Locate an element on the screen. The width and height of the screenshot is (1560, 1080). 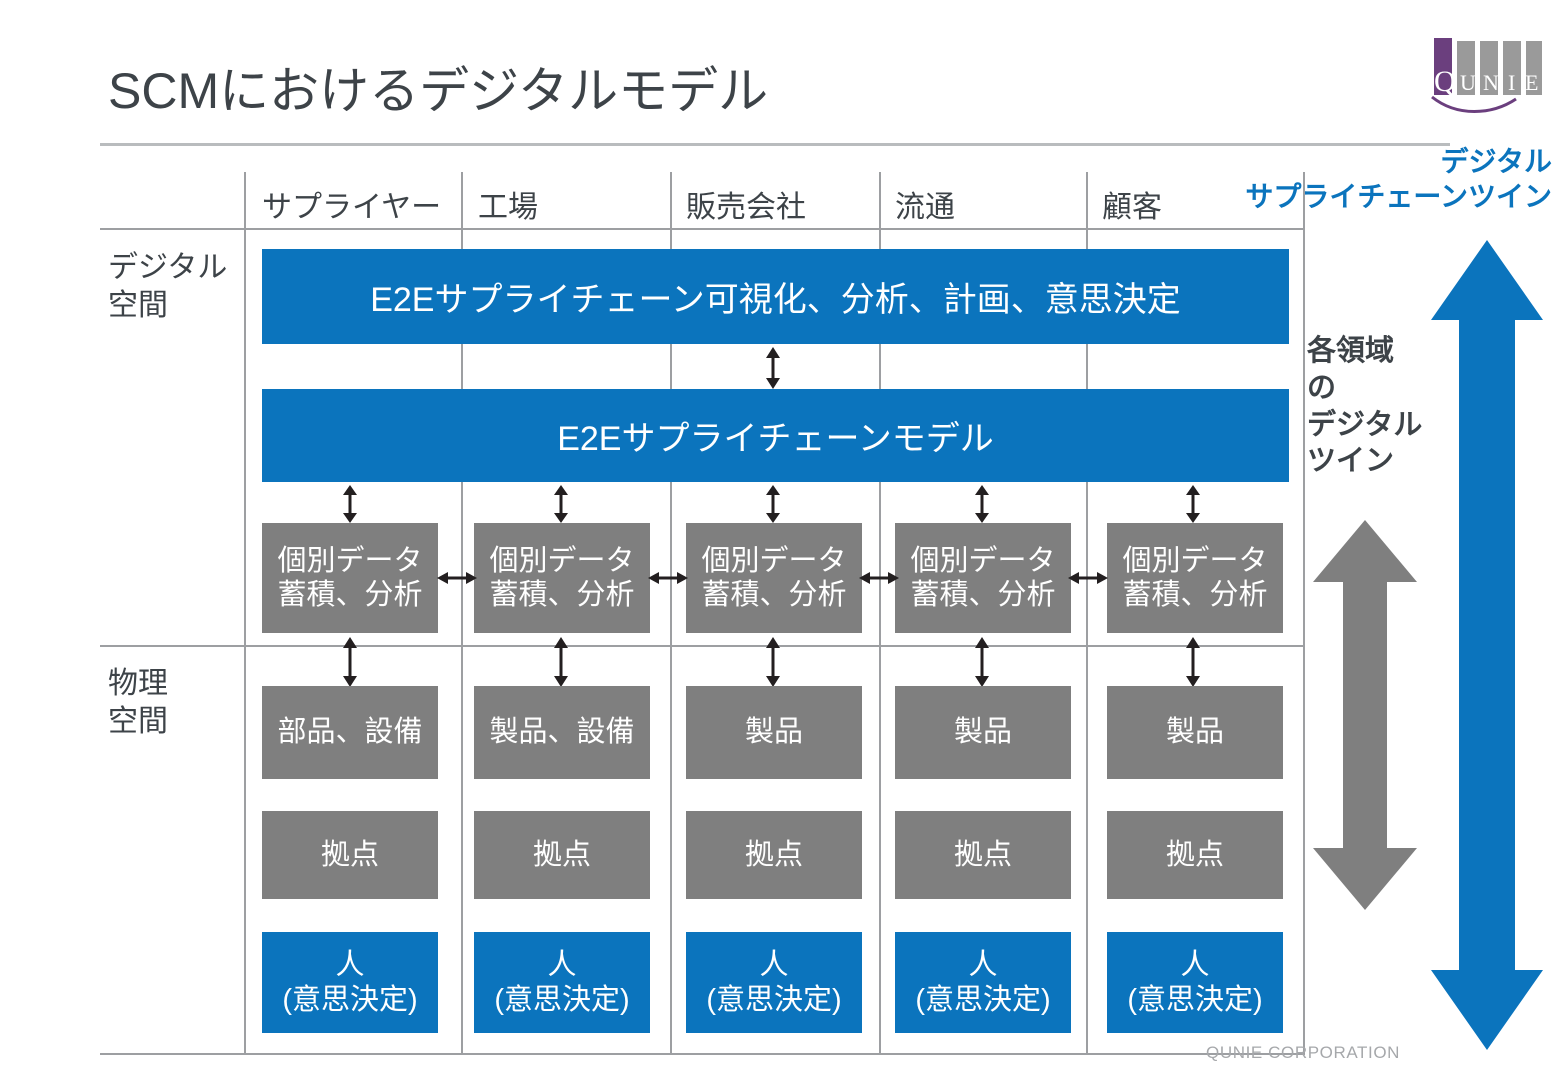
people-line1-4: 人 is located at coordinates (1195, 965).